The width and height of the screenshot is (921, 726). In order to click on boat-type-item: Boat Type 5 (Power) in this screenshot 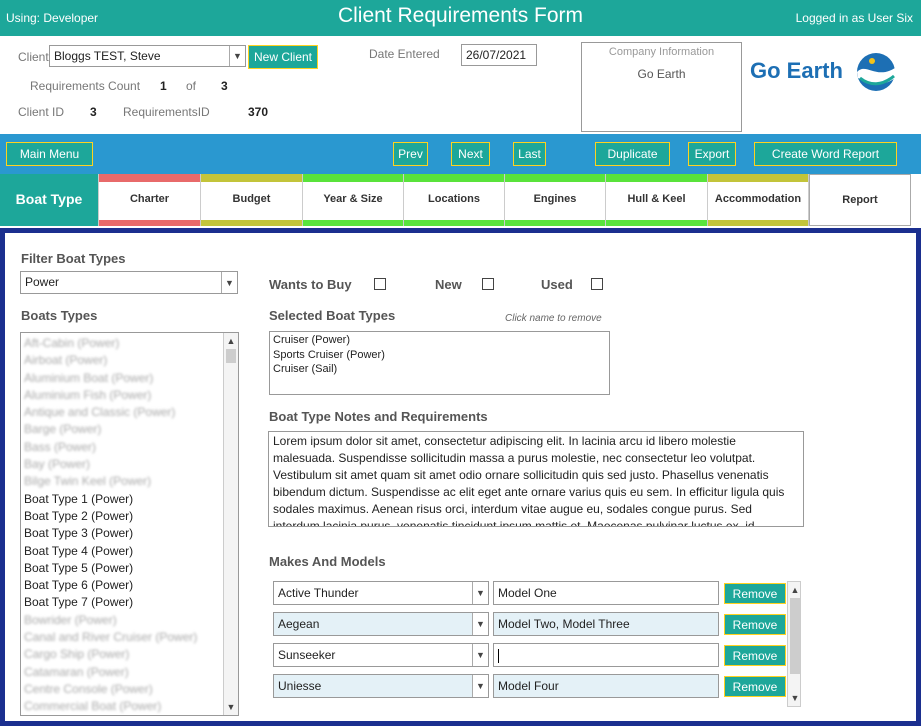, I will do `click(129, 568)`.